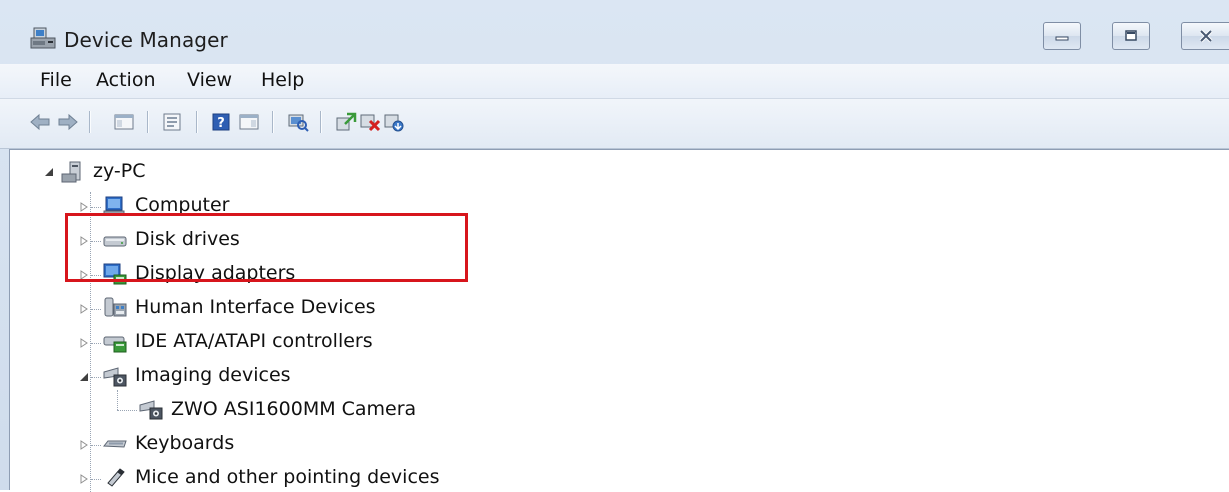 The height and width of the screenshot is (492, 1229). Describe the element at coordinates (114, 444) in the screenshot. I see `keyboard-icon` at that location.